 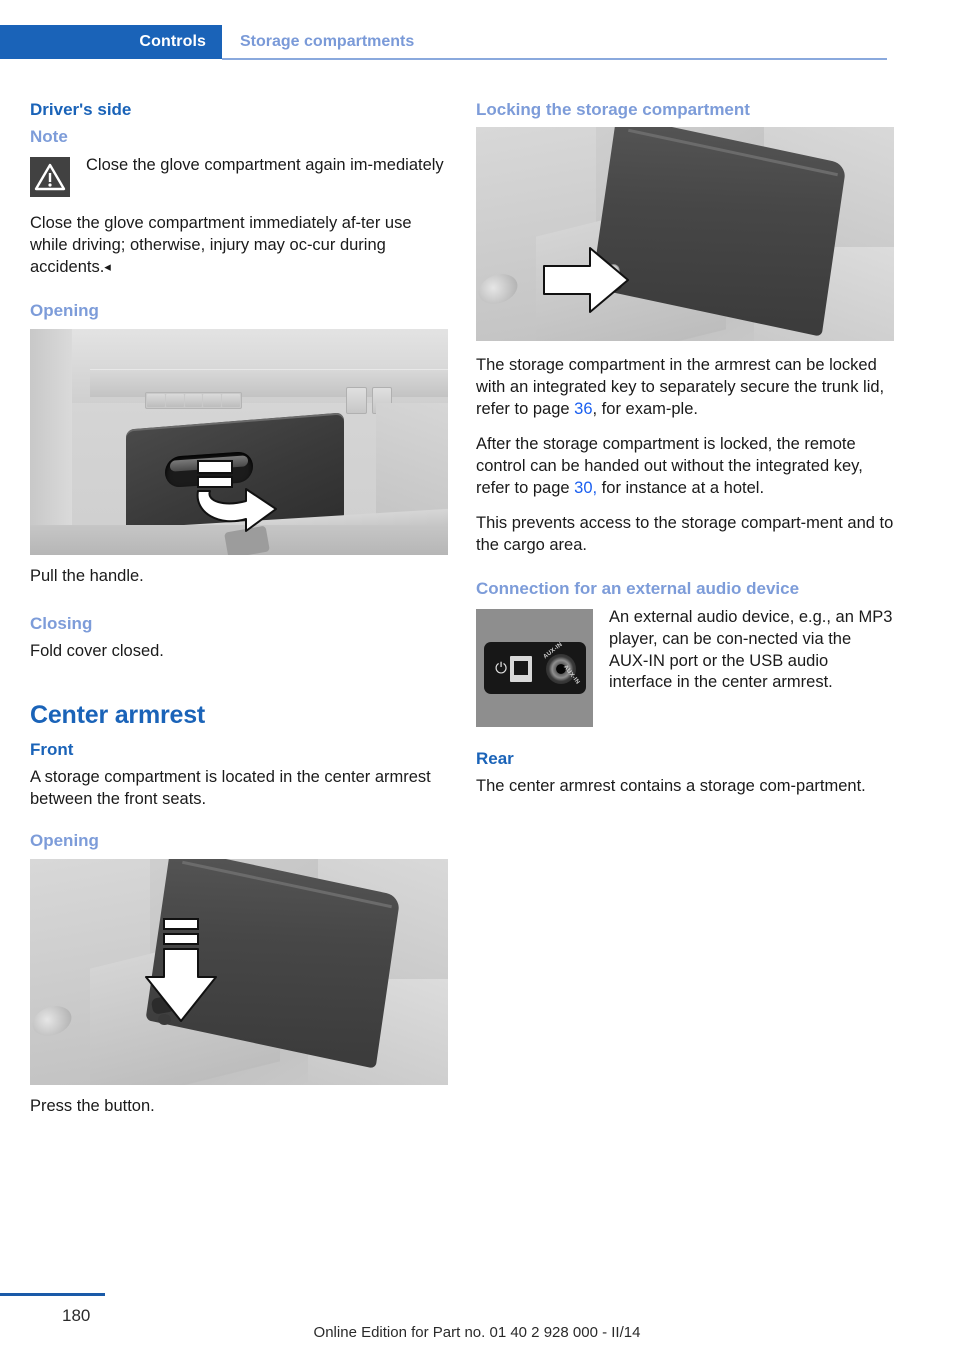 I want to click on heading-center-armrest: Center armrest, so click(x=118, y=715).